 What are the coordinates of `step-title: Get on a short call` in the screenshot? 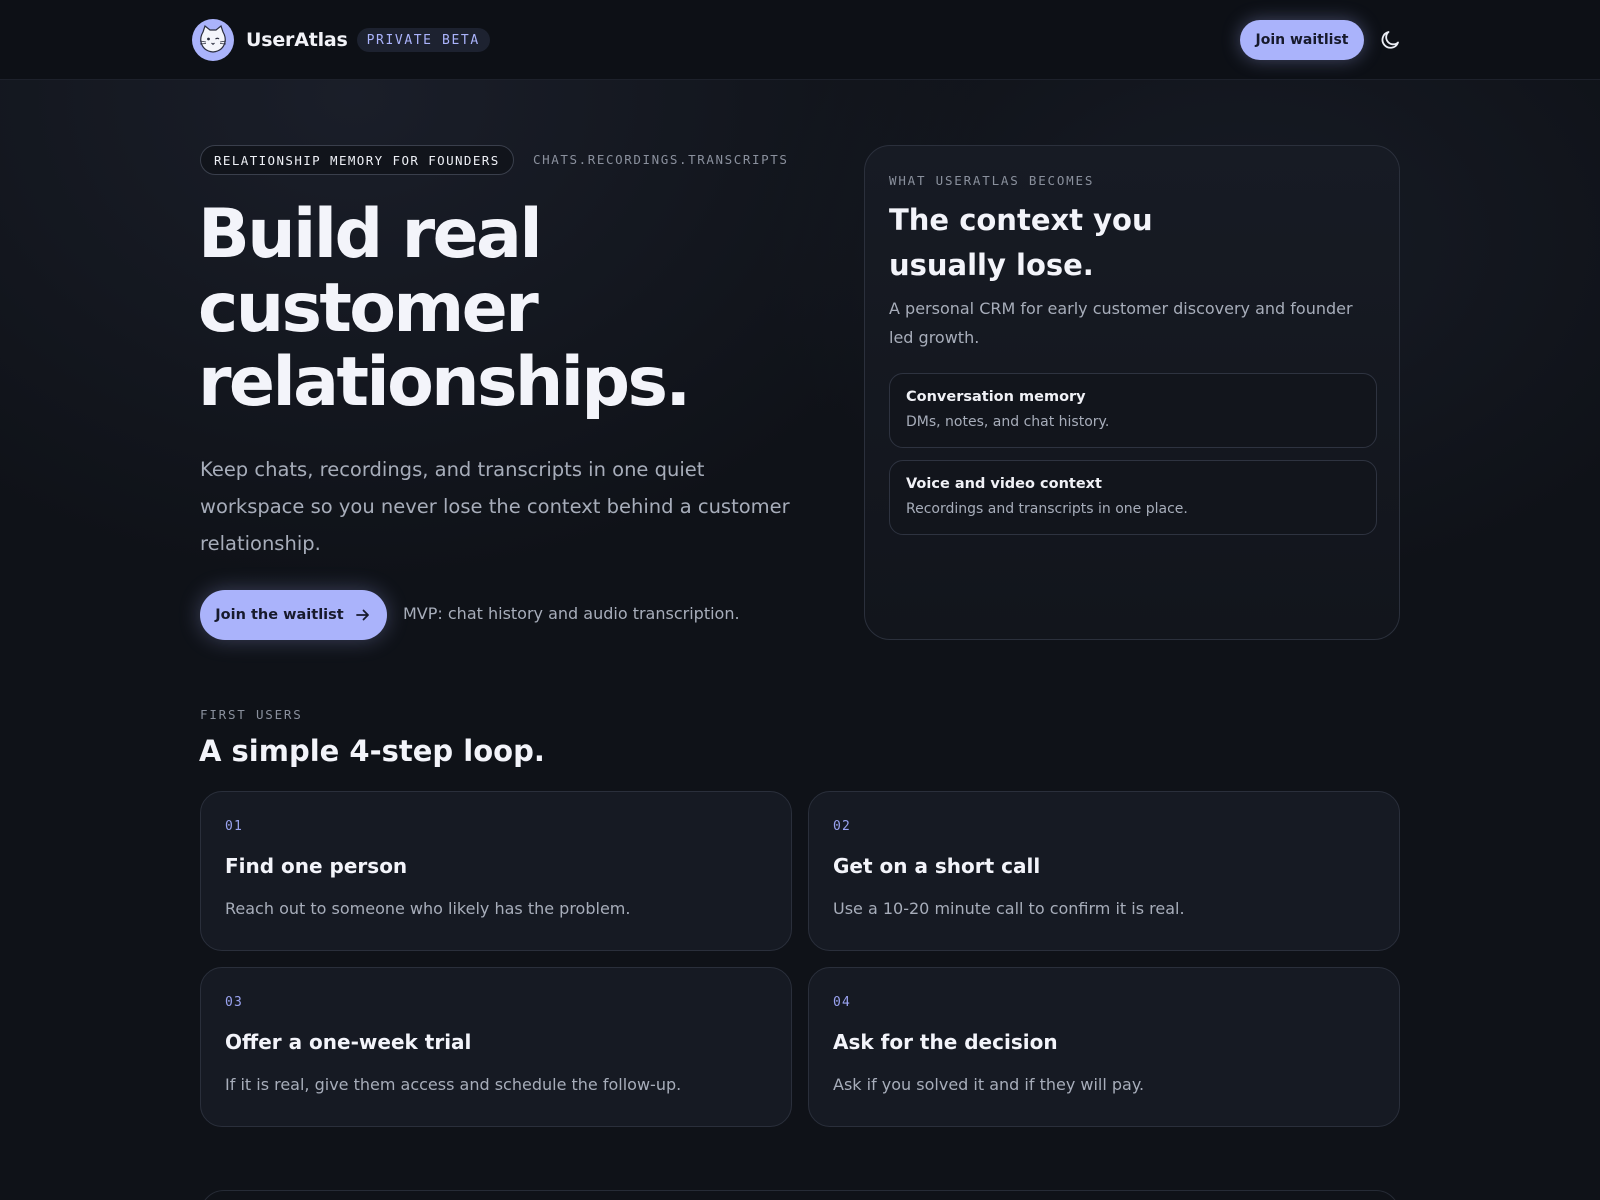 It's located at (937, 866).